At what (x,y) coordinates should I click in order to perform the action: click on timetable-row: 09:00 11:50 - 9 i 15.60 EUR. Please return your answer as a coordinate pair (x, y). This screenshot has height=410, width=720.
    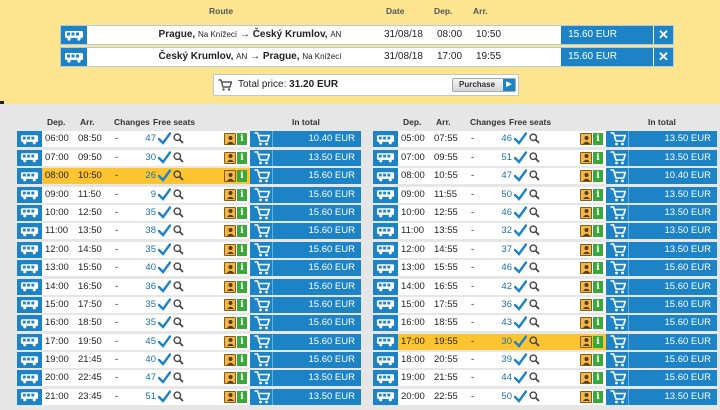
    Looking at the image, I should click on (189, 194).